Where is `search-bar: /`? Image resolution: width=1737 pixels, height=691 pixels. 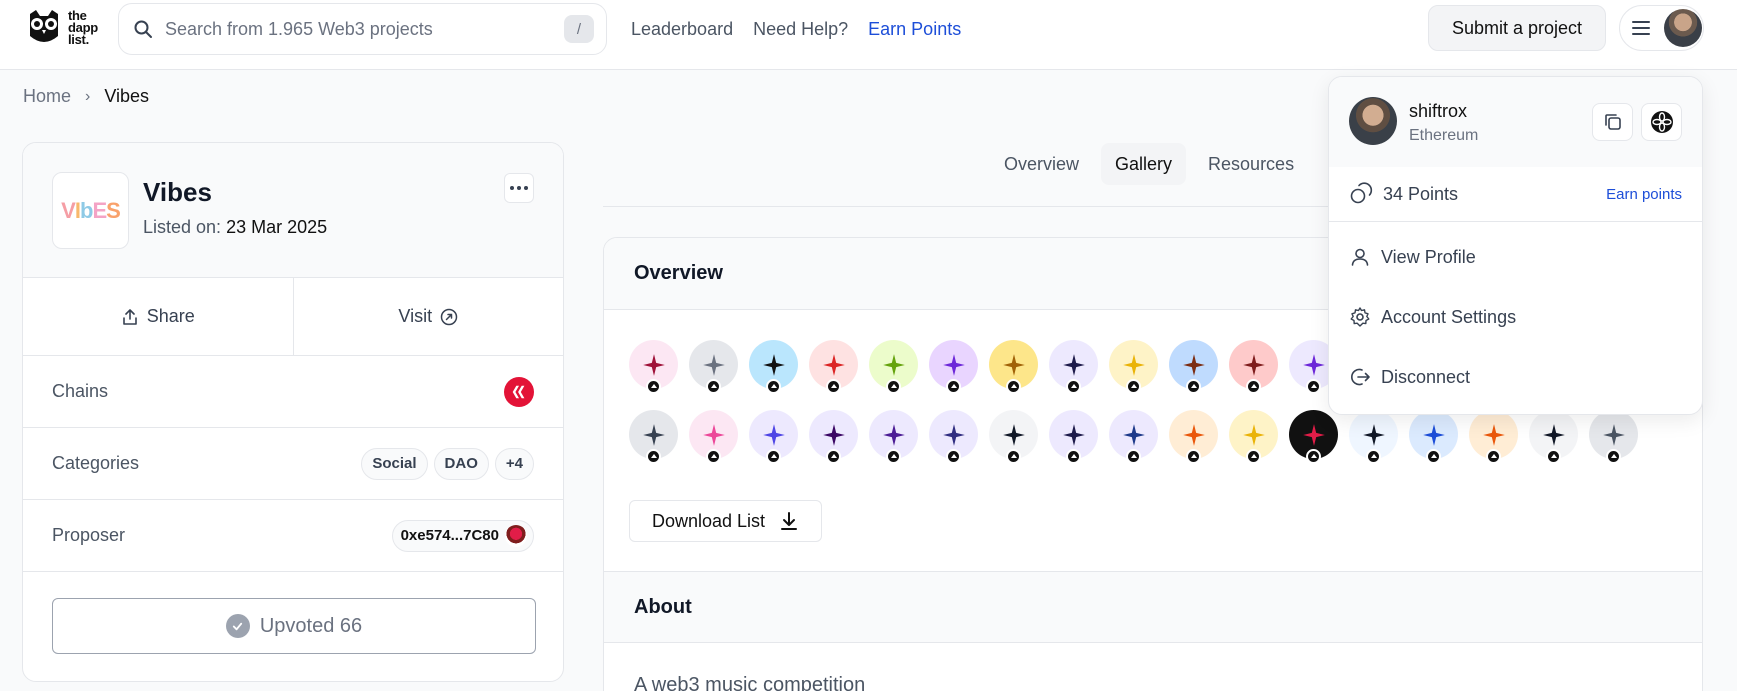 search-bar: / is located at coordinates (362, 29).